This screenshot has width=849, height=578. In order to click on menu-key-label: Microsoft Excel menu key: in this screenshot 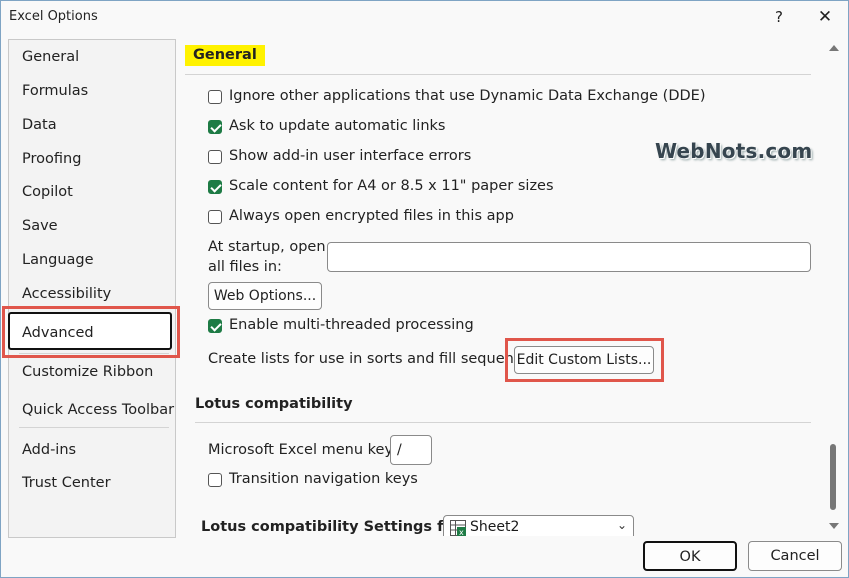, I will do `click(302, 450)`.